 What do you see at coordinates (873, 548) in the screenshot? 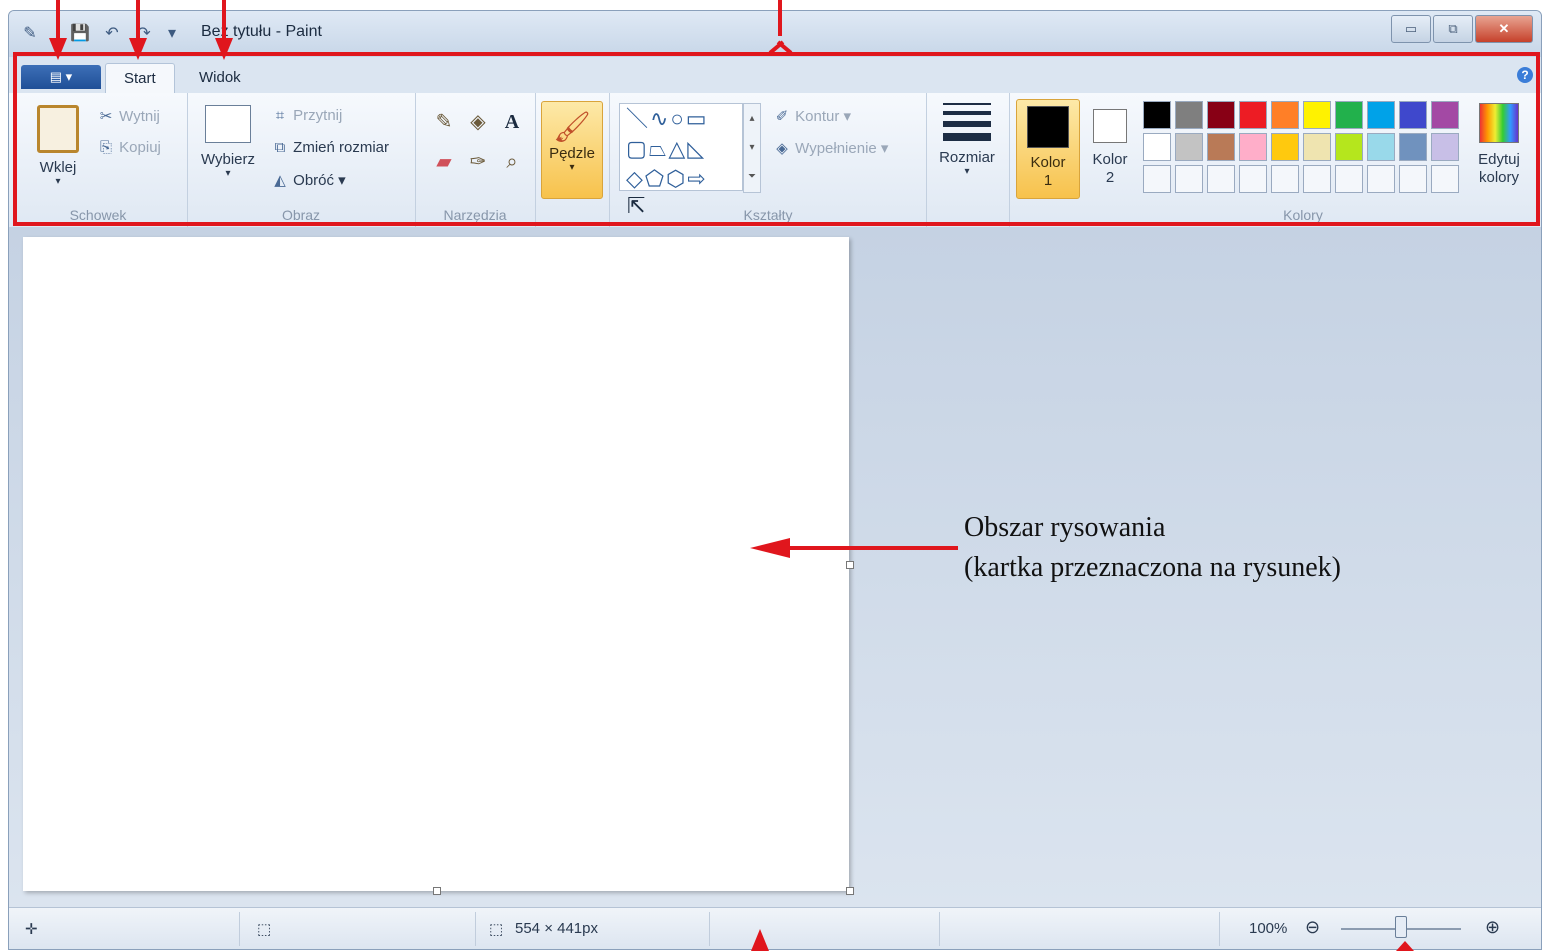
I see `annotation-canvas-arrow-line` at bounding box center [873, 548].